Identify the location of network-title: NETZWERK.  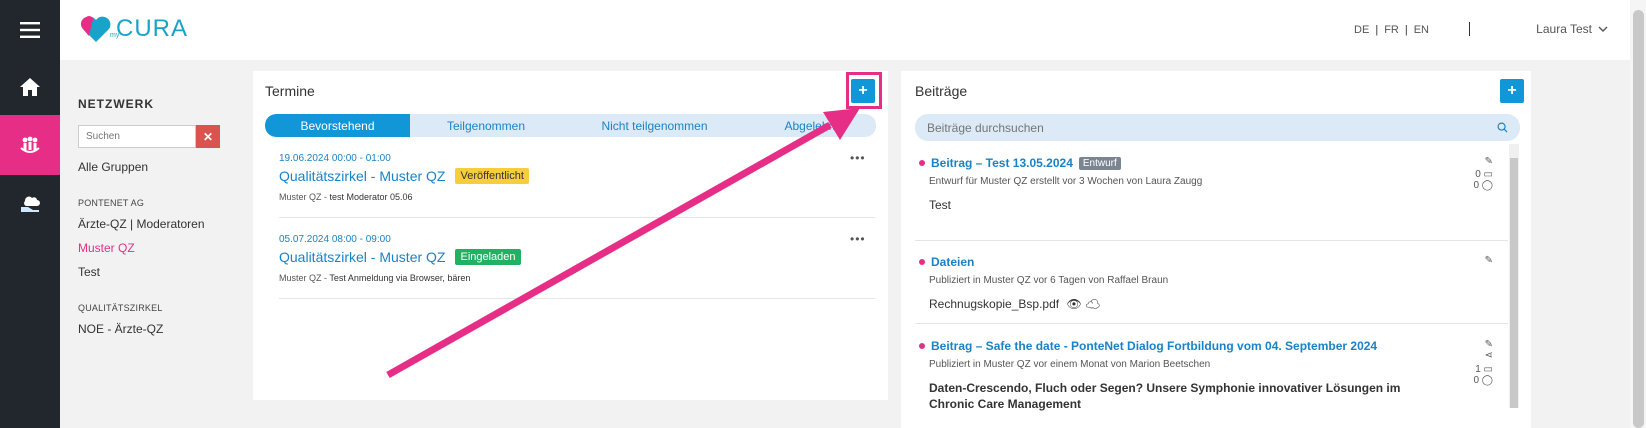
(116, 104).